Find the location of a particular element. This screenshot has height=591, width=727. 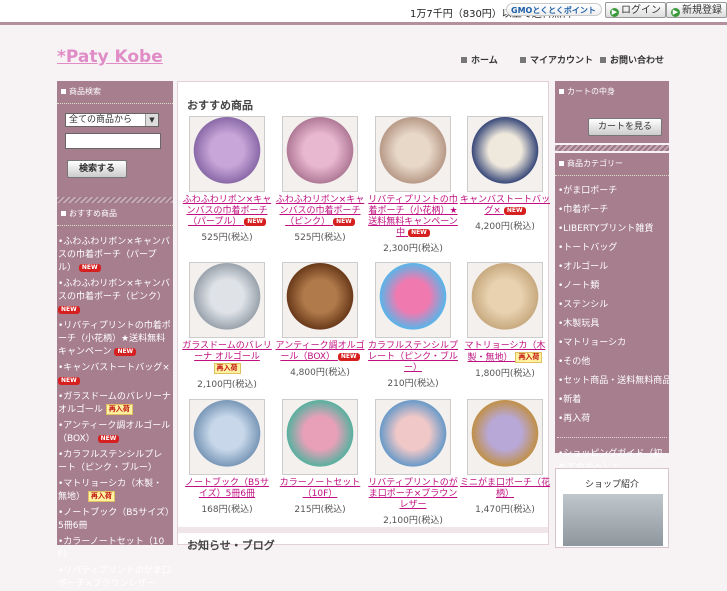

category-link: •LIBERTYプリント雑貨 is located at coordinates (612, 229).